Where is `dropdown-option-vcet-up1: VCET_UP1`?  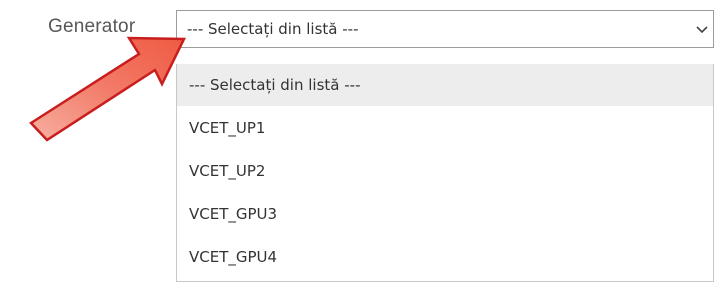
dropdown-option-vcet-up1: VCET_UP1 is located at coordinates (445, 128).